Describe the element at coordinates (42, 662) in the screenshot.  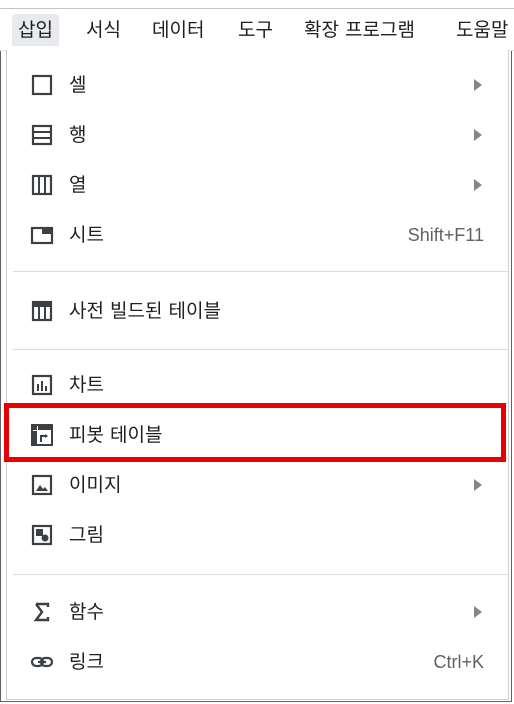
I see `link-icon` at that location.